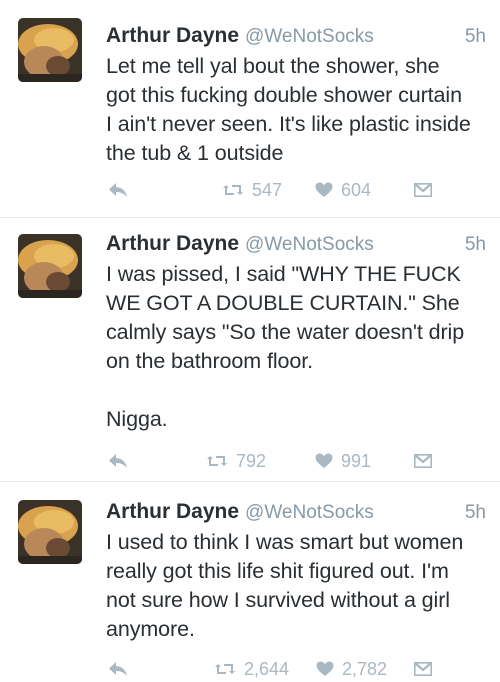  I want to click on retweet-count: 2,644, so click(267, 668).